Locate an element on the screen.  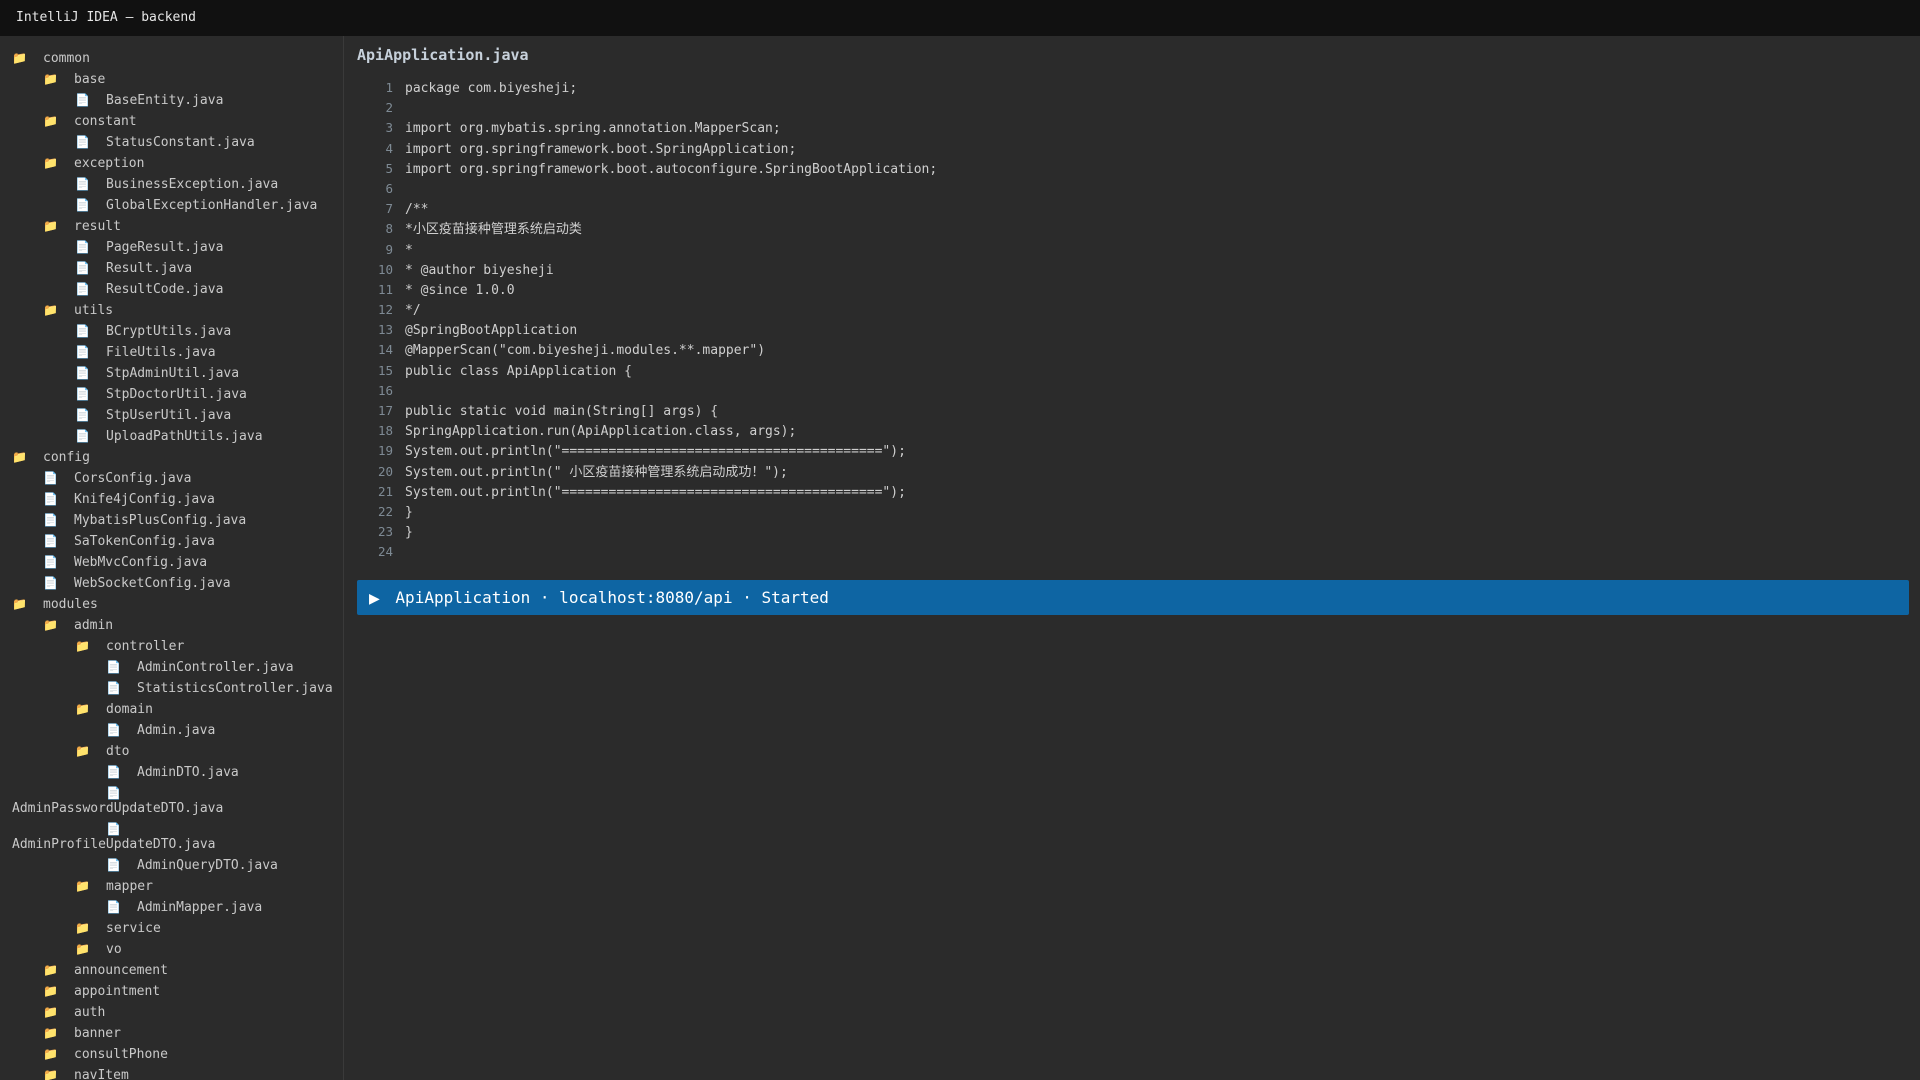
code-line: 12 */ is located at coordinates (1127, 310).